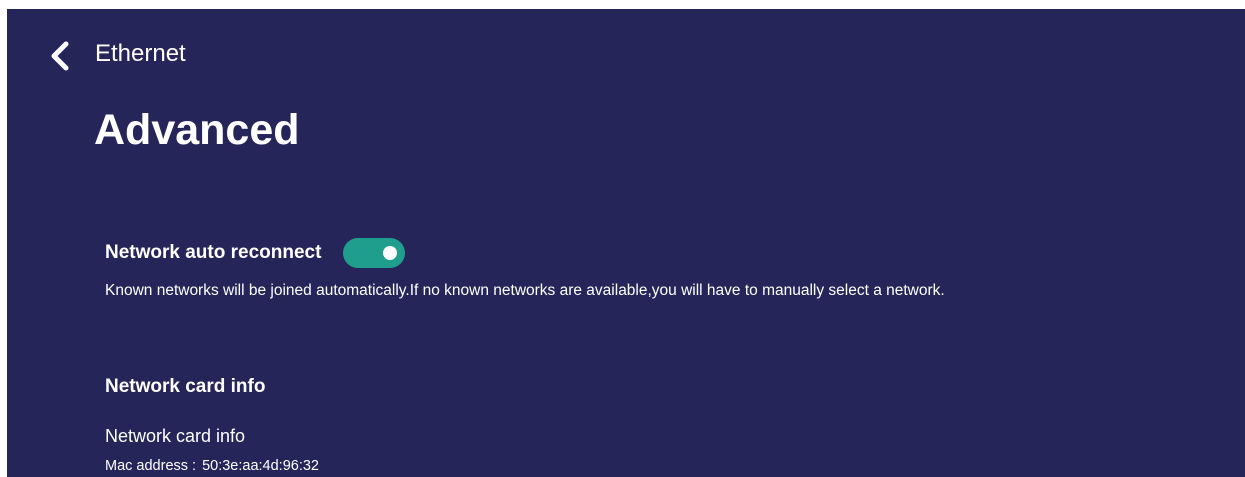 The height and width of the screenshot is (477, 1245). I want to click on mac-address-row: Mac address : 50:3e:aa:4d:96:32, so click(212, 466).